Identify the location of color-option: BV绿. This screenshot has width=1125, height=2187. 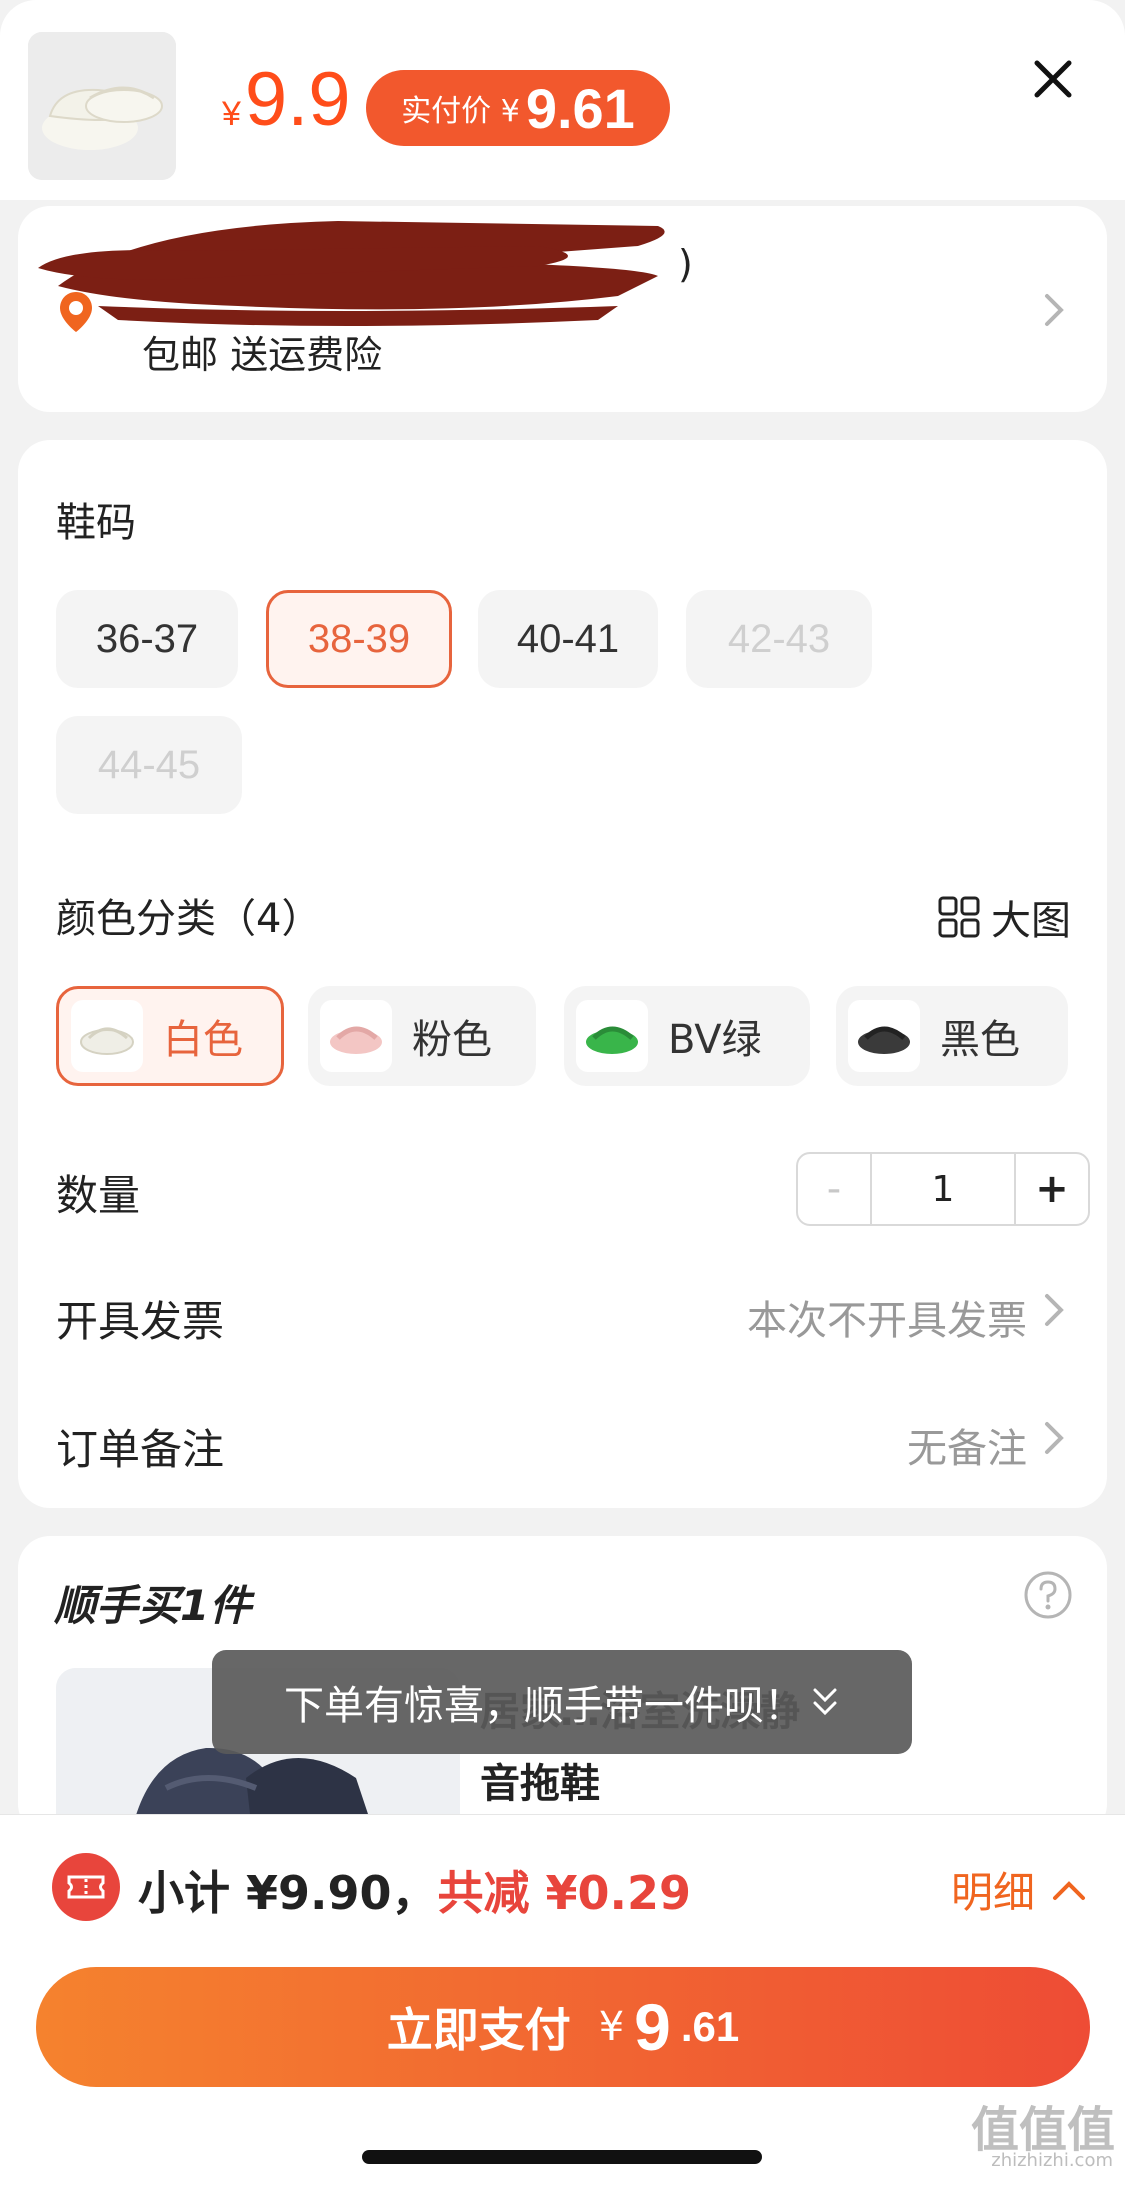
(687, 1036).